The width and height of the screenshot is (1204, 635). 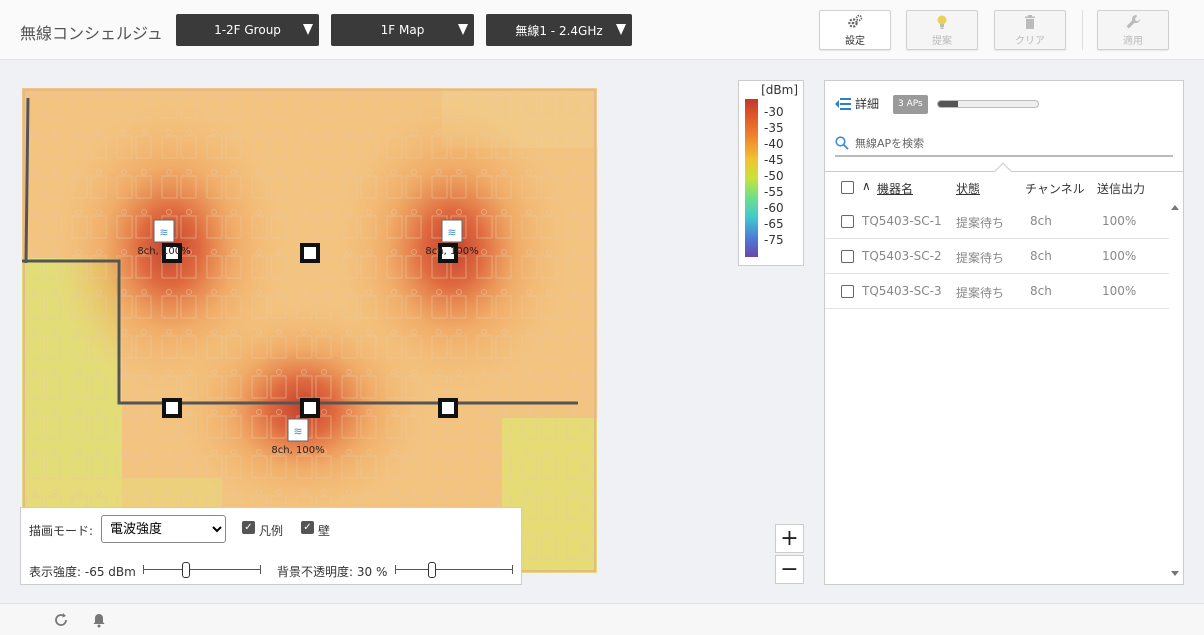 I want to click on refresh-icon, so click(x=61, y=620).